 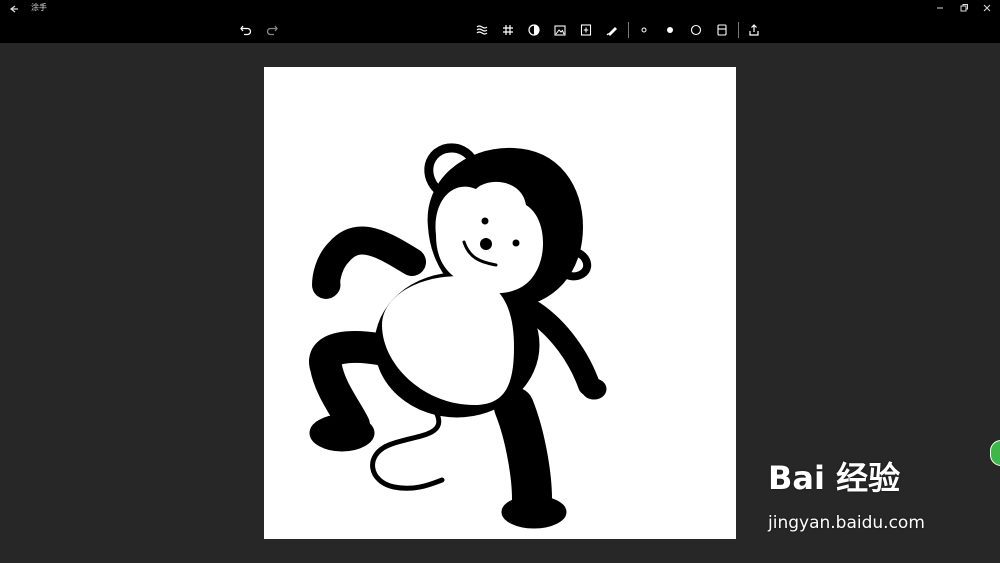 What do you see at coordinates (13, 8) in the screenshot?
I see `back-arrow-icon` at bounding box center [13, 8].